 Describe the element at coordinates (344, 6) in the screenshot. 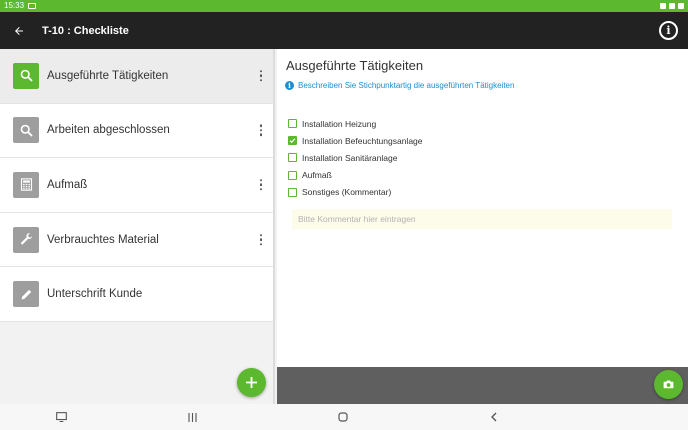

I see `status-bar: 15:33` at that location.